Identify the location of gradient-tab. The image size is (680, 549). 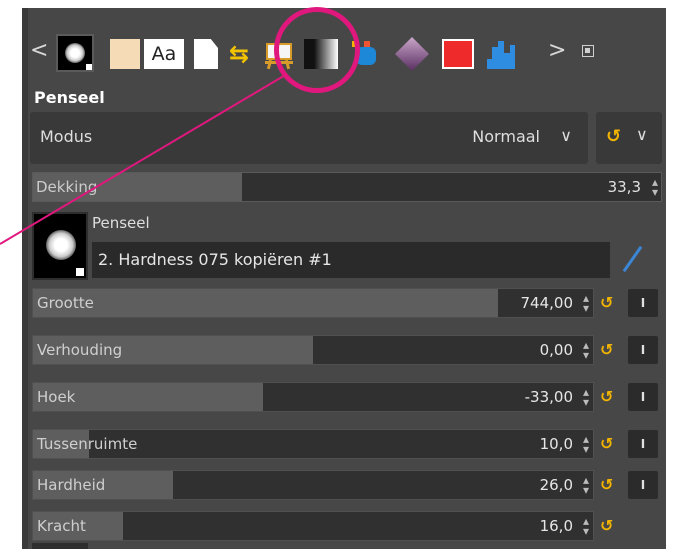
(321, 54).